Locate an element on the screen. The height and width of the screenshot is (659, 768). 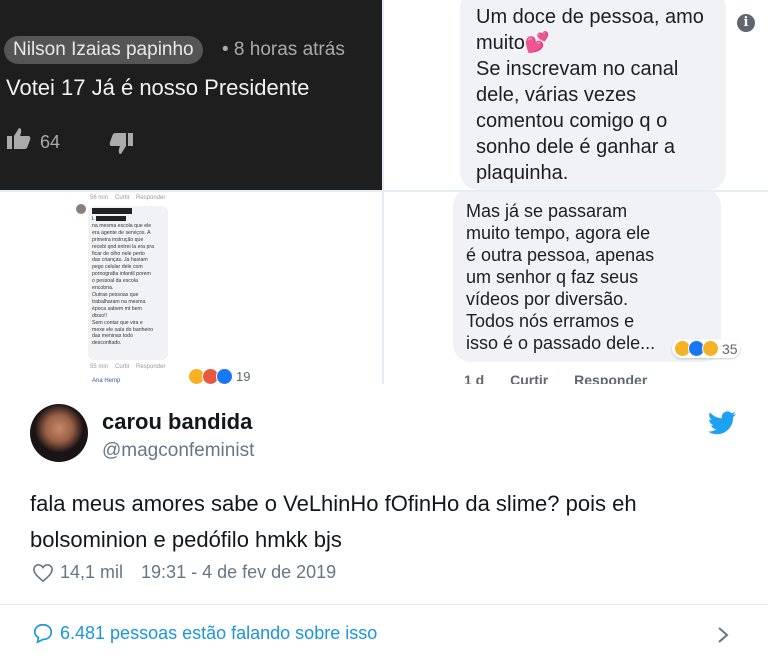
tweet-timestamp: 19:31 - 4 de fev de 2019 is located at coordinates (238, 572).